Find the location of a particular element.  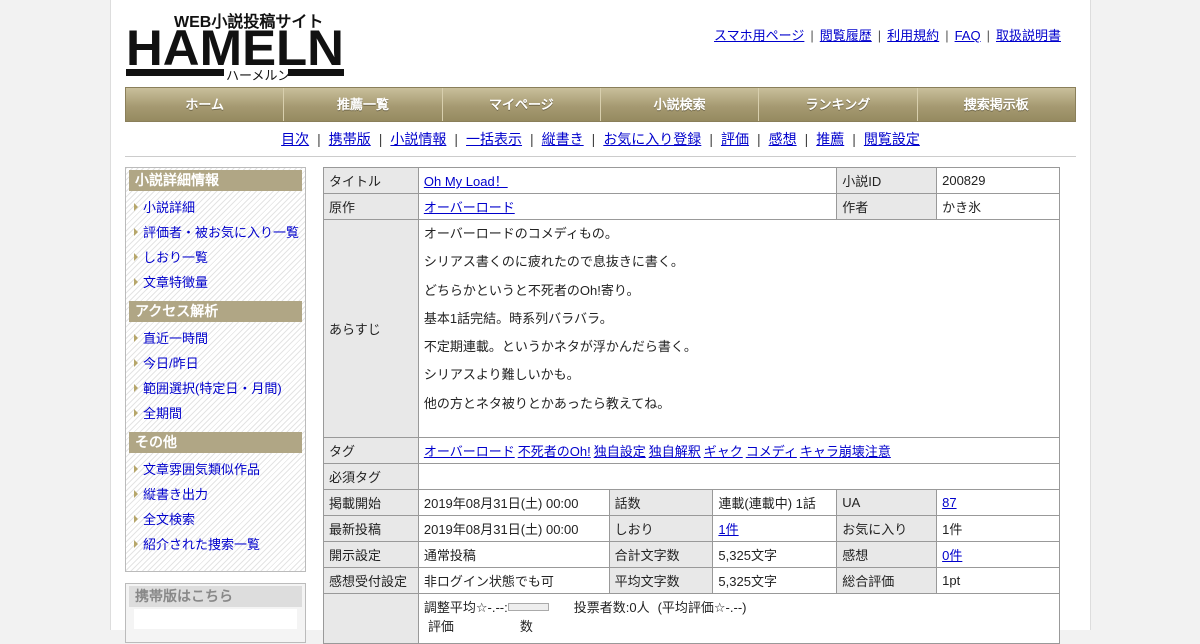

accept-value: 非ログイン状態でも可 is located at coordinates (513, 580).